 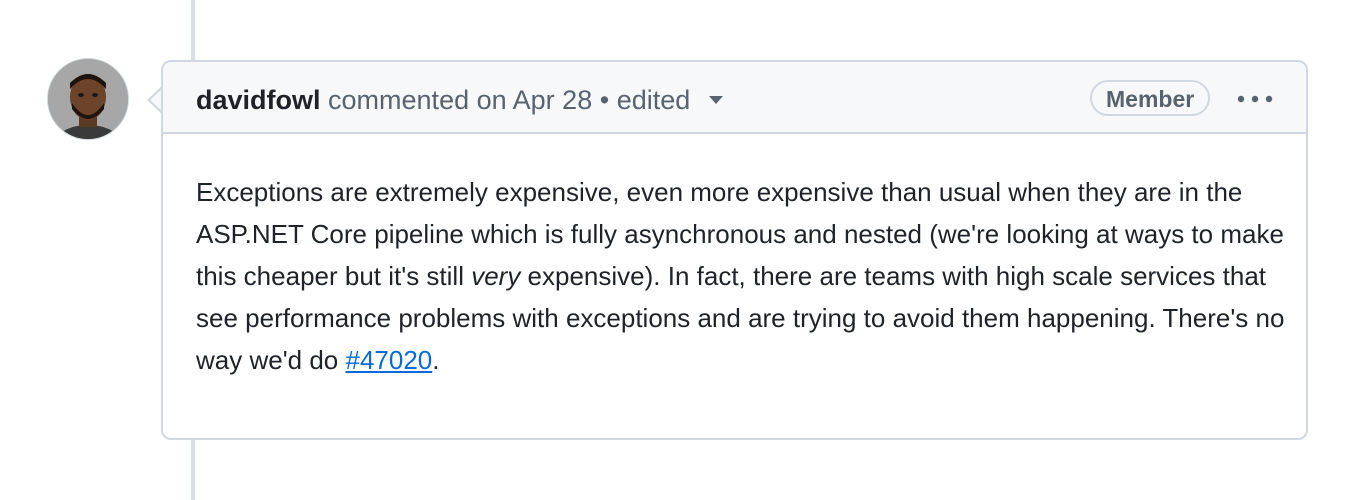 I want to click on comment-meta: davidfowl commented on Apr 28 • edited, so click(x=460, y=100).